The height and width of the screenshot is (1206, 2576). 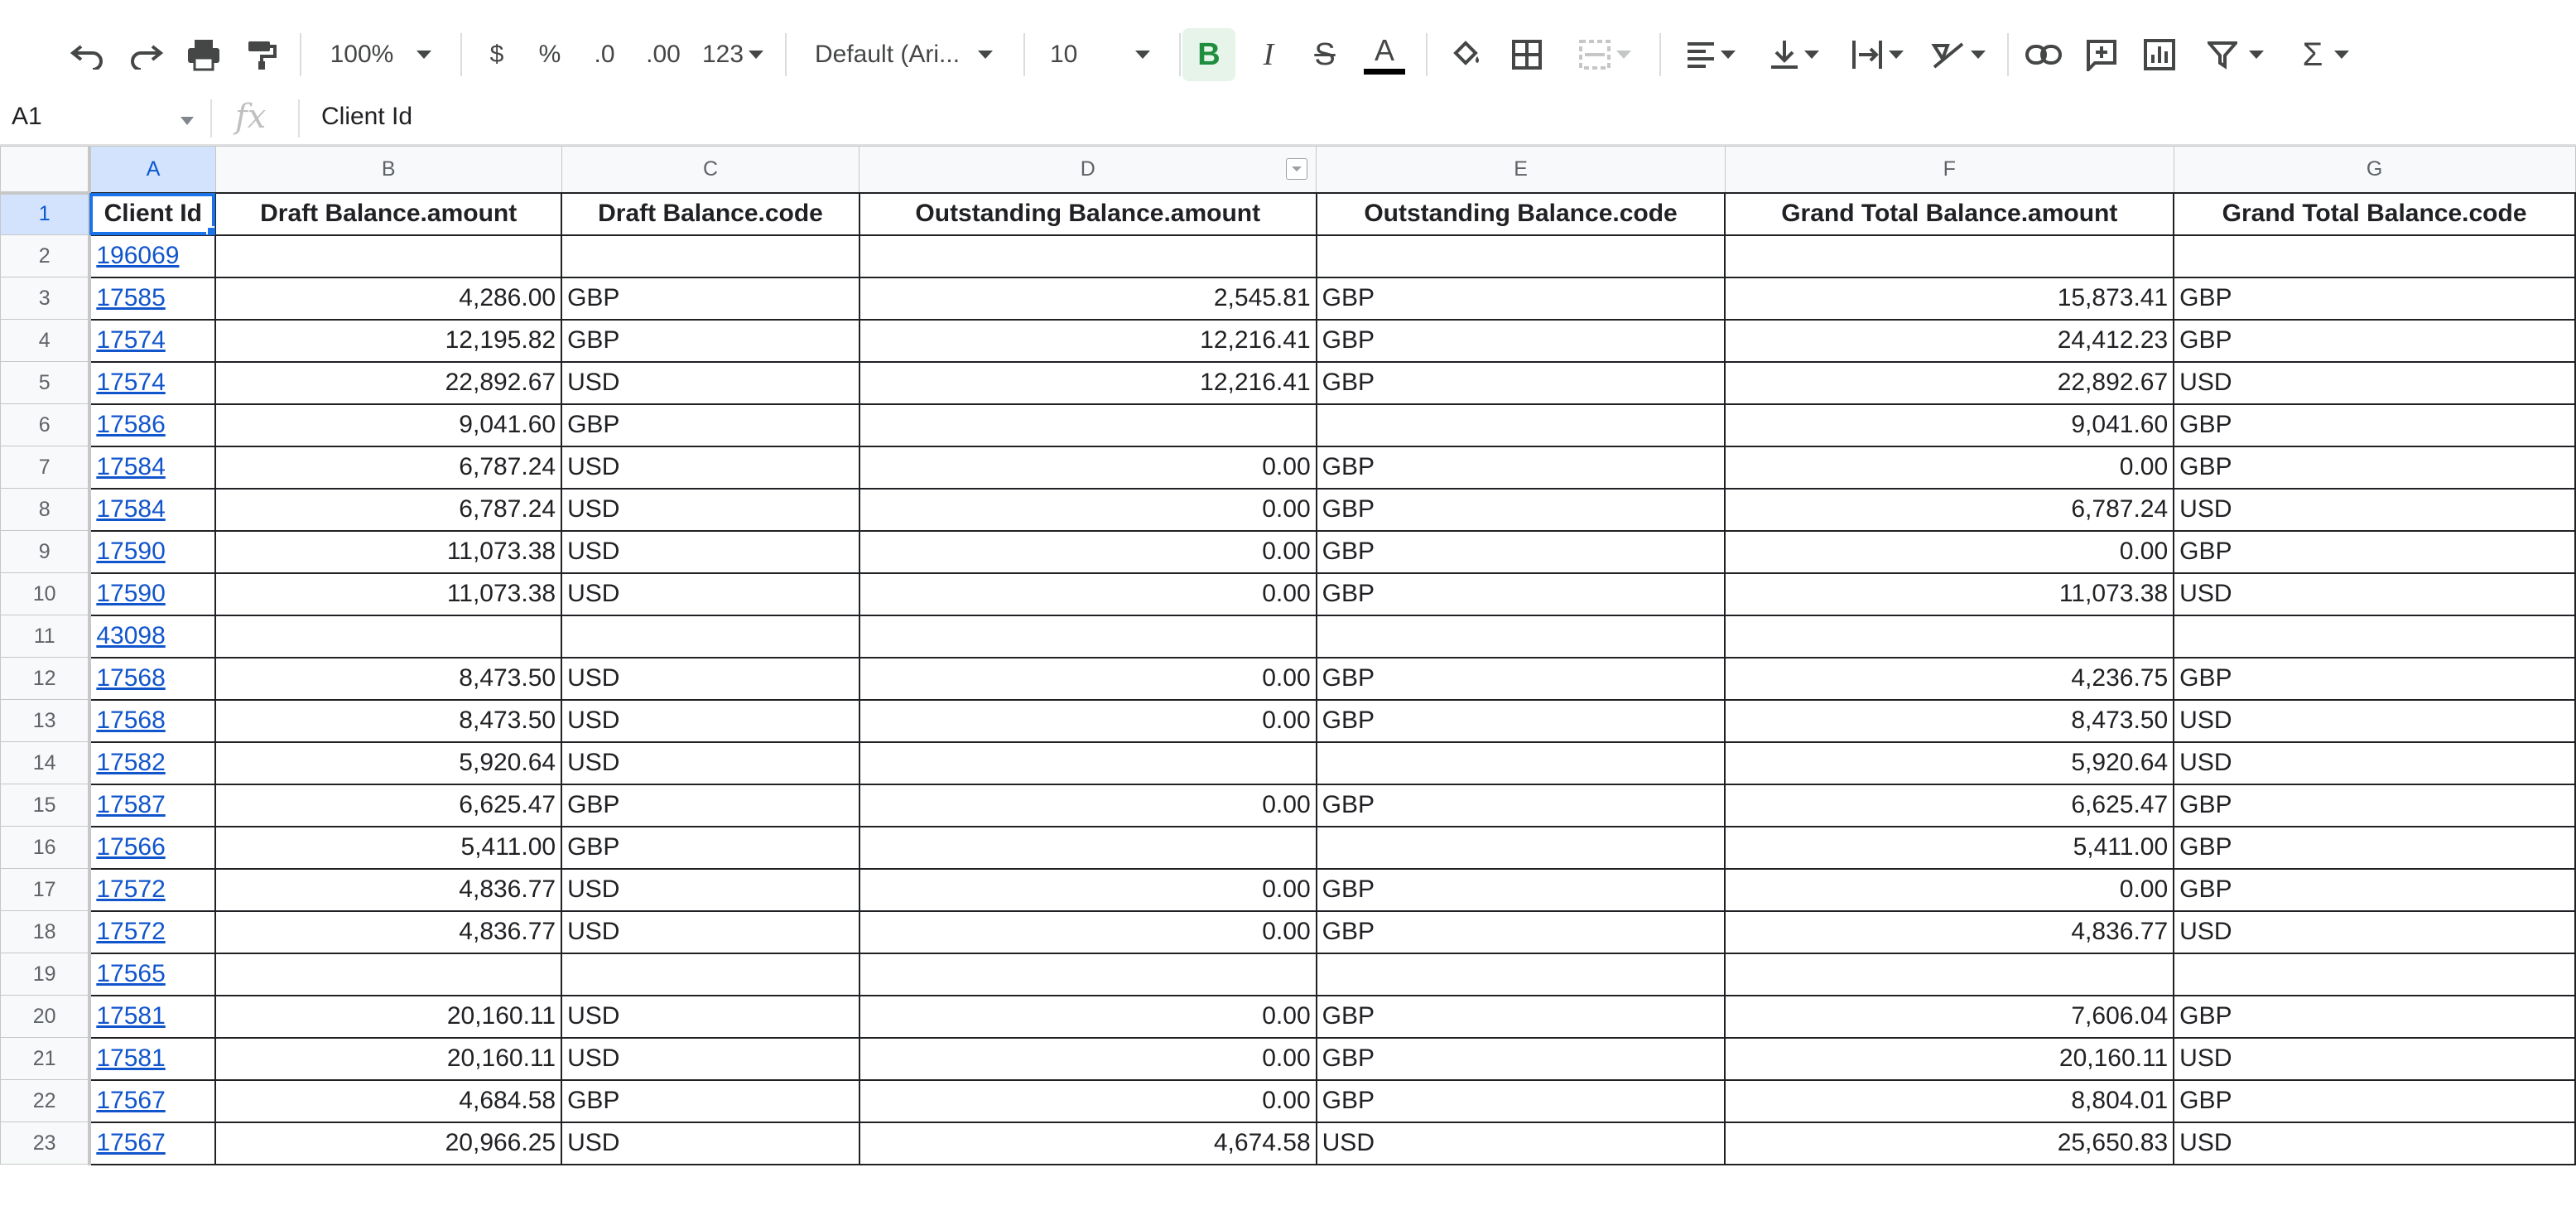 What do you see at coordinates (152, 170) in the screenshot?
I see `column-header-a: A` at bounding box center [152, 170].